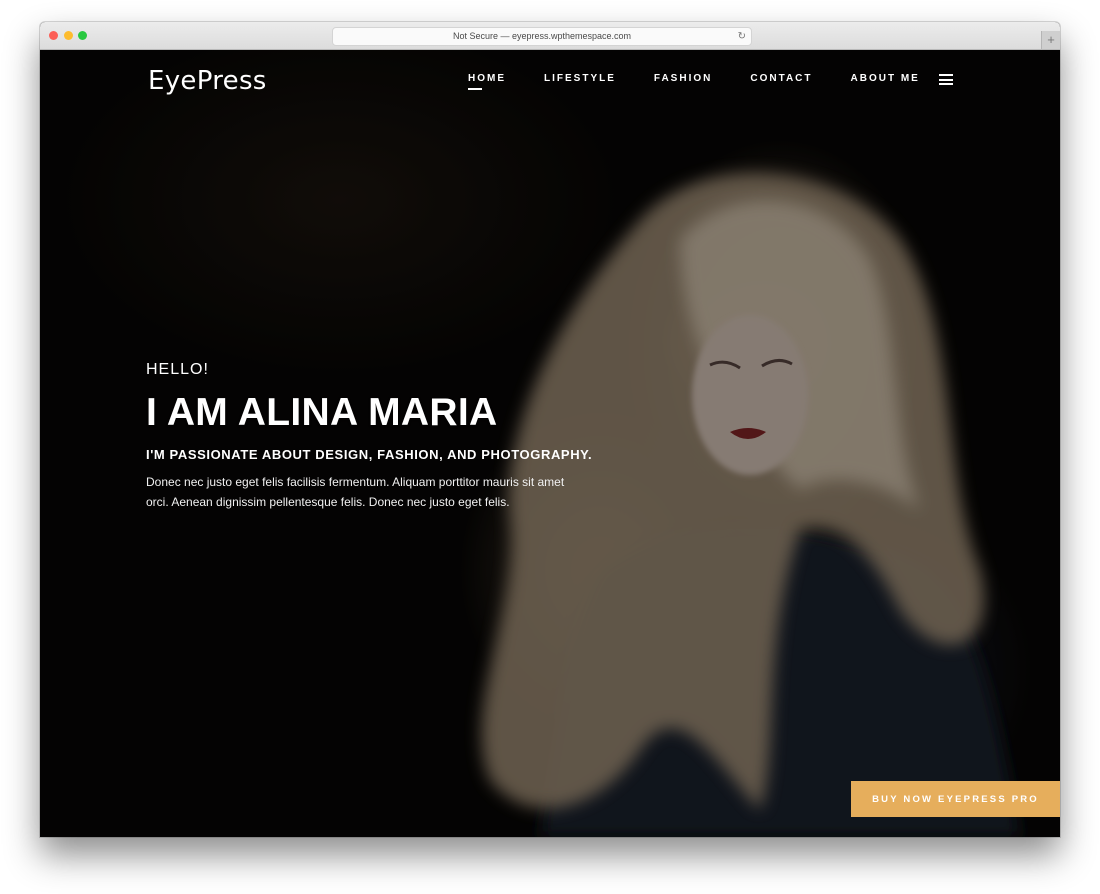 This screenshot has height=894, width=1100. What do you see at coordinates (1050, 40) in the screenshot?
I see `new-tab-button: +` at bounding box center [1050, 40].